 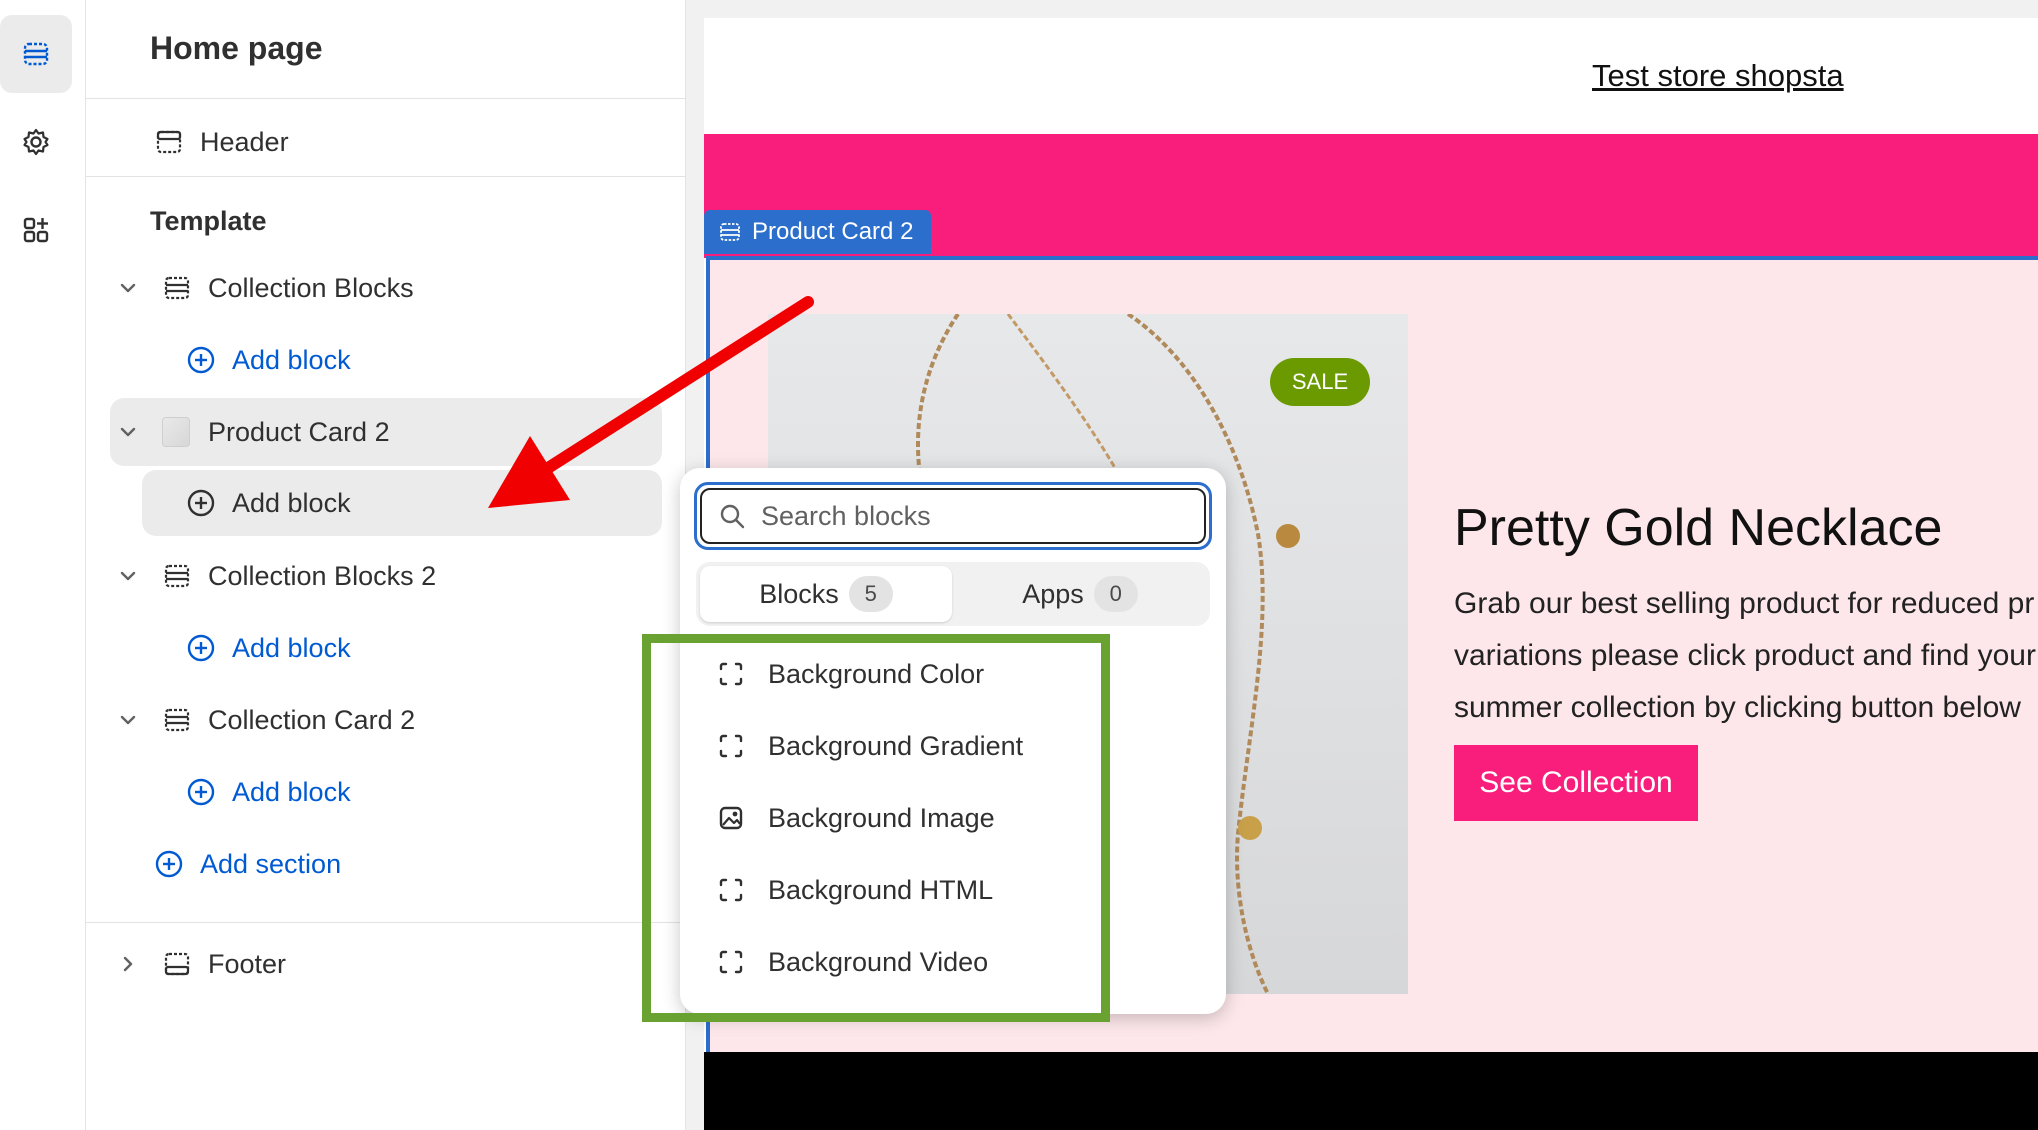 I want to click on sidebar-item-collection-card-2: Collection Card 2, so click(x=265, y=720).